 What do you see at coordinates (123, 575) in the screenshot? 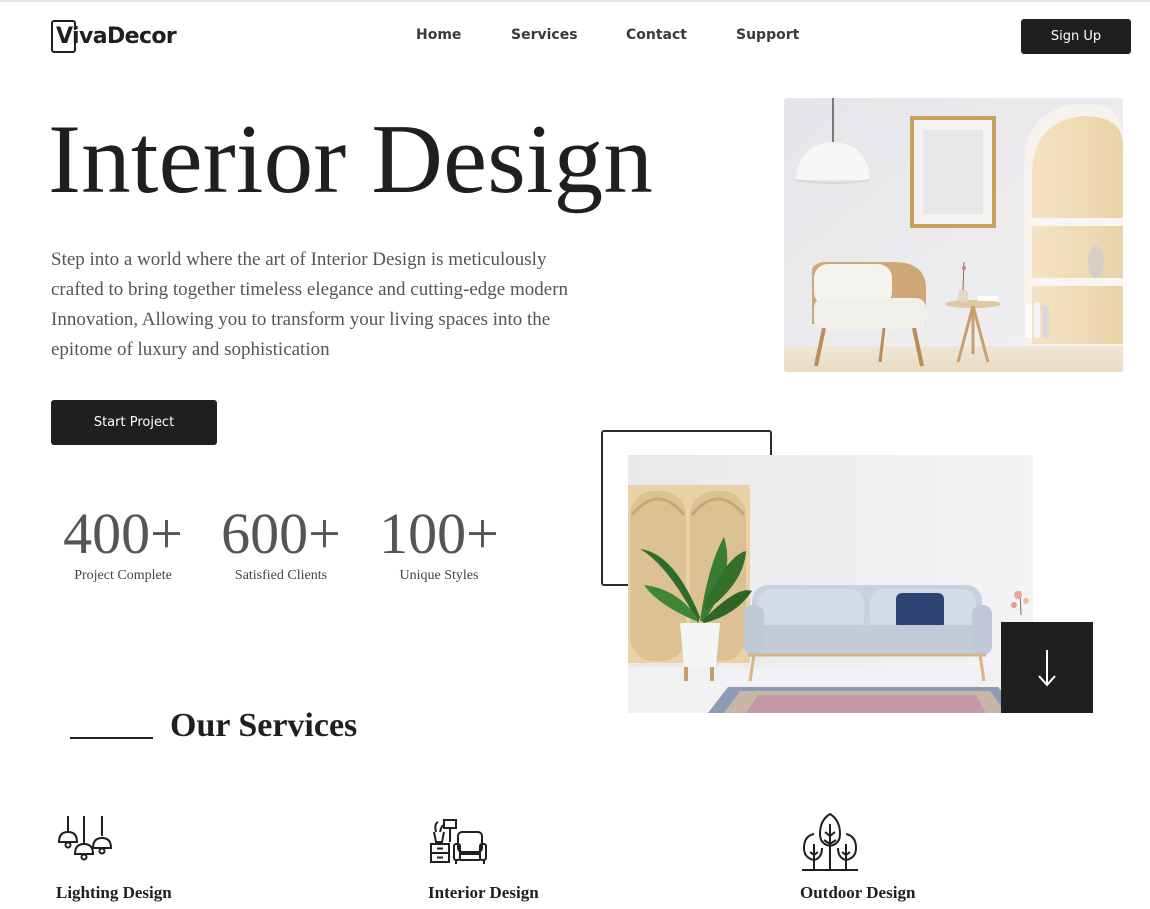
I see `stat-label: Project Complete` at bounding box center [123, 575].